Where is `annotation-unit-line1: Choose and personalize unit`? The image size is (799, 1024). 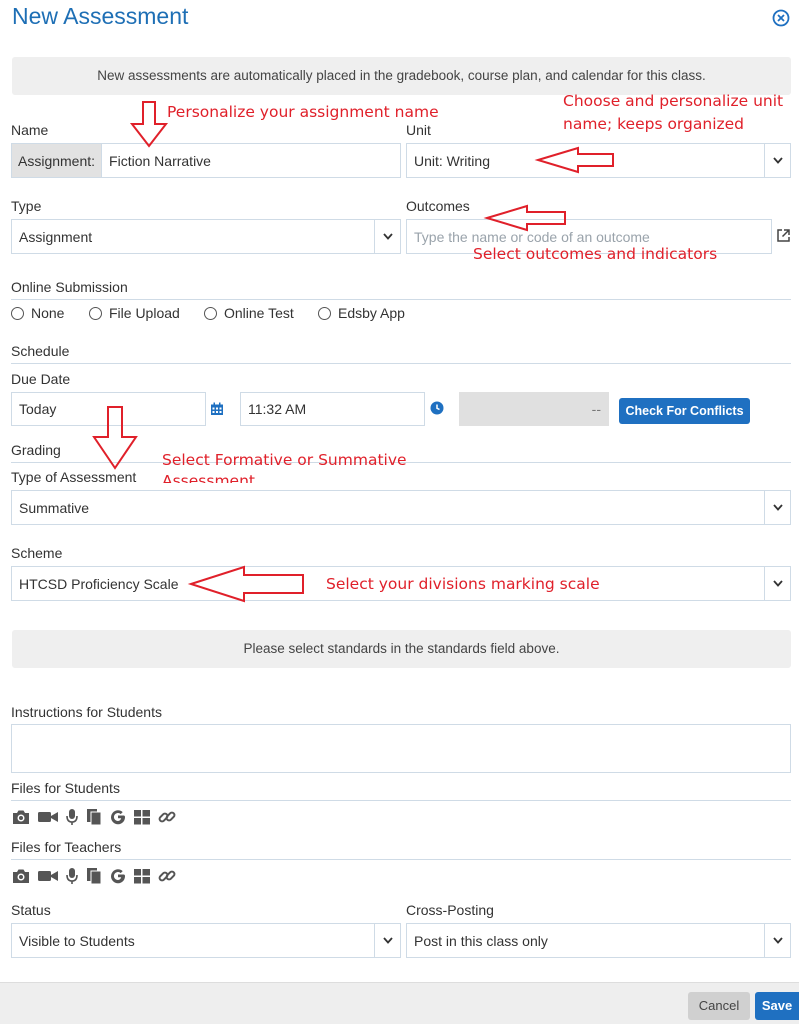 annotation-unit-line1: Choose and personalize unit is located at coordinates (673, 101).